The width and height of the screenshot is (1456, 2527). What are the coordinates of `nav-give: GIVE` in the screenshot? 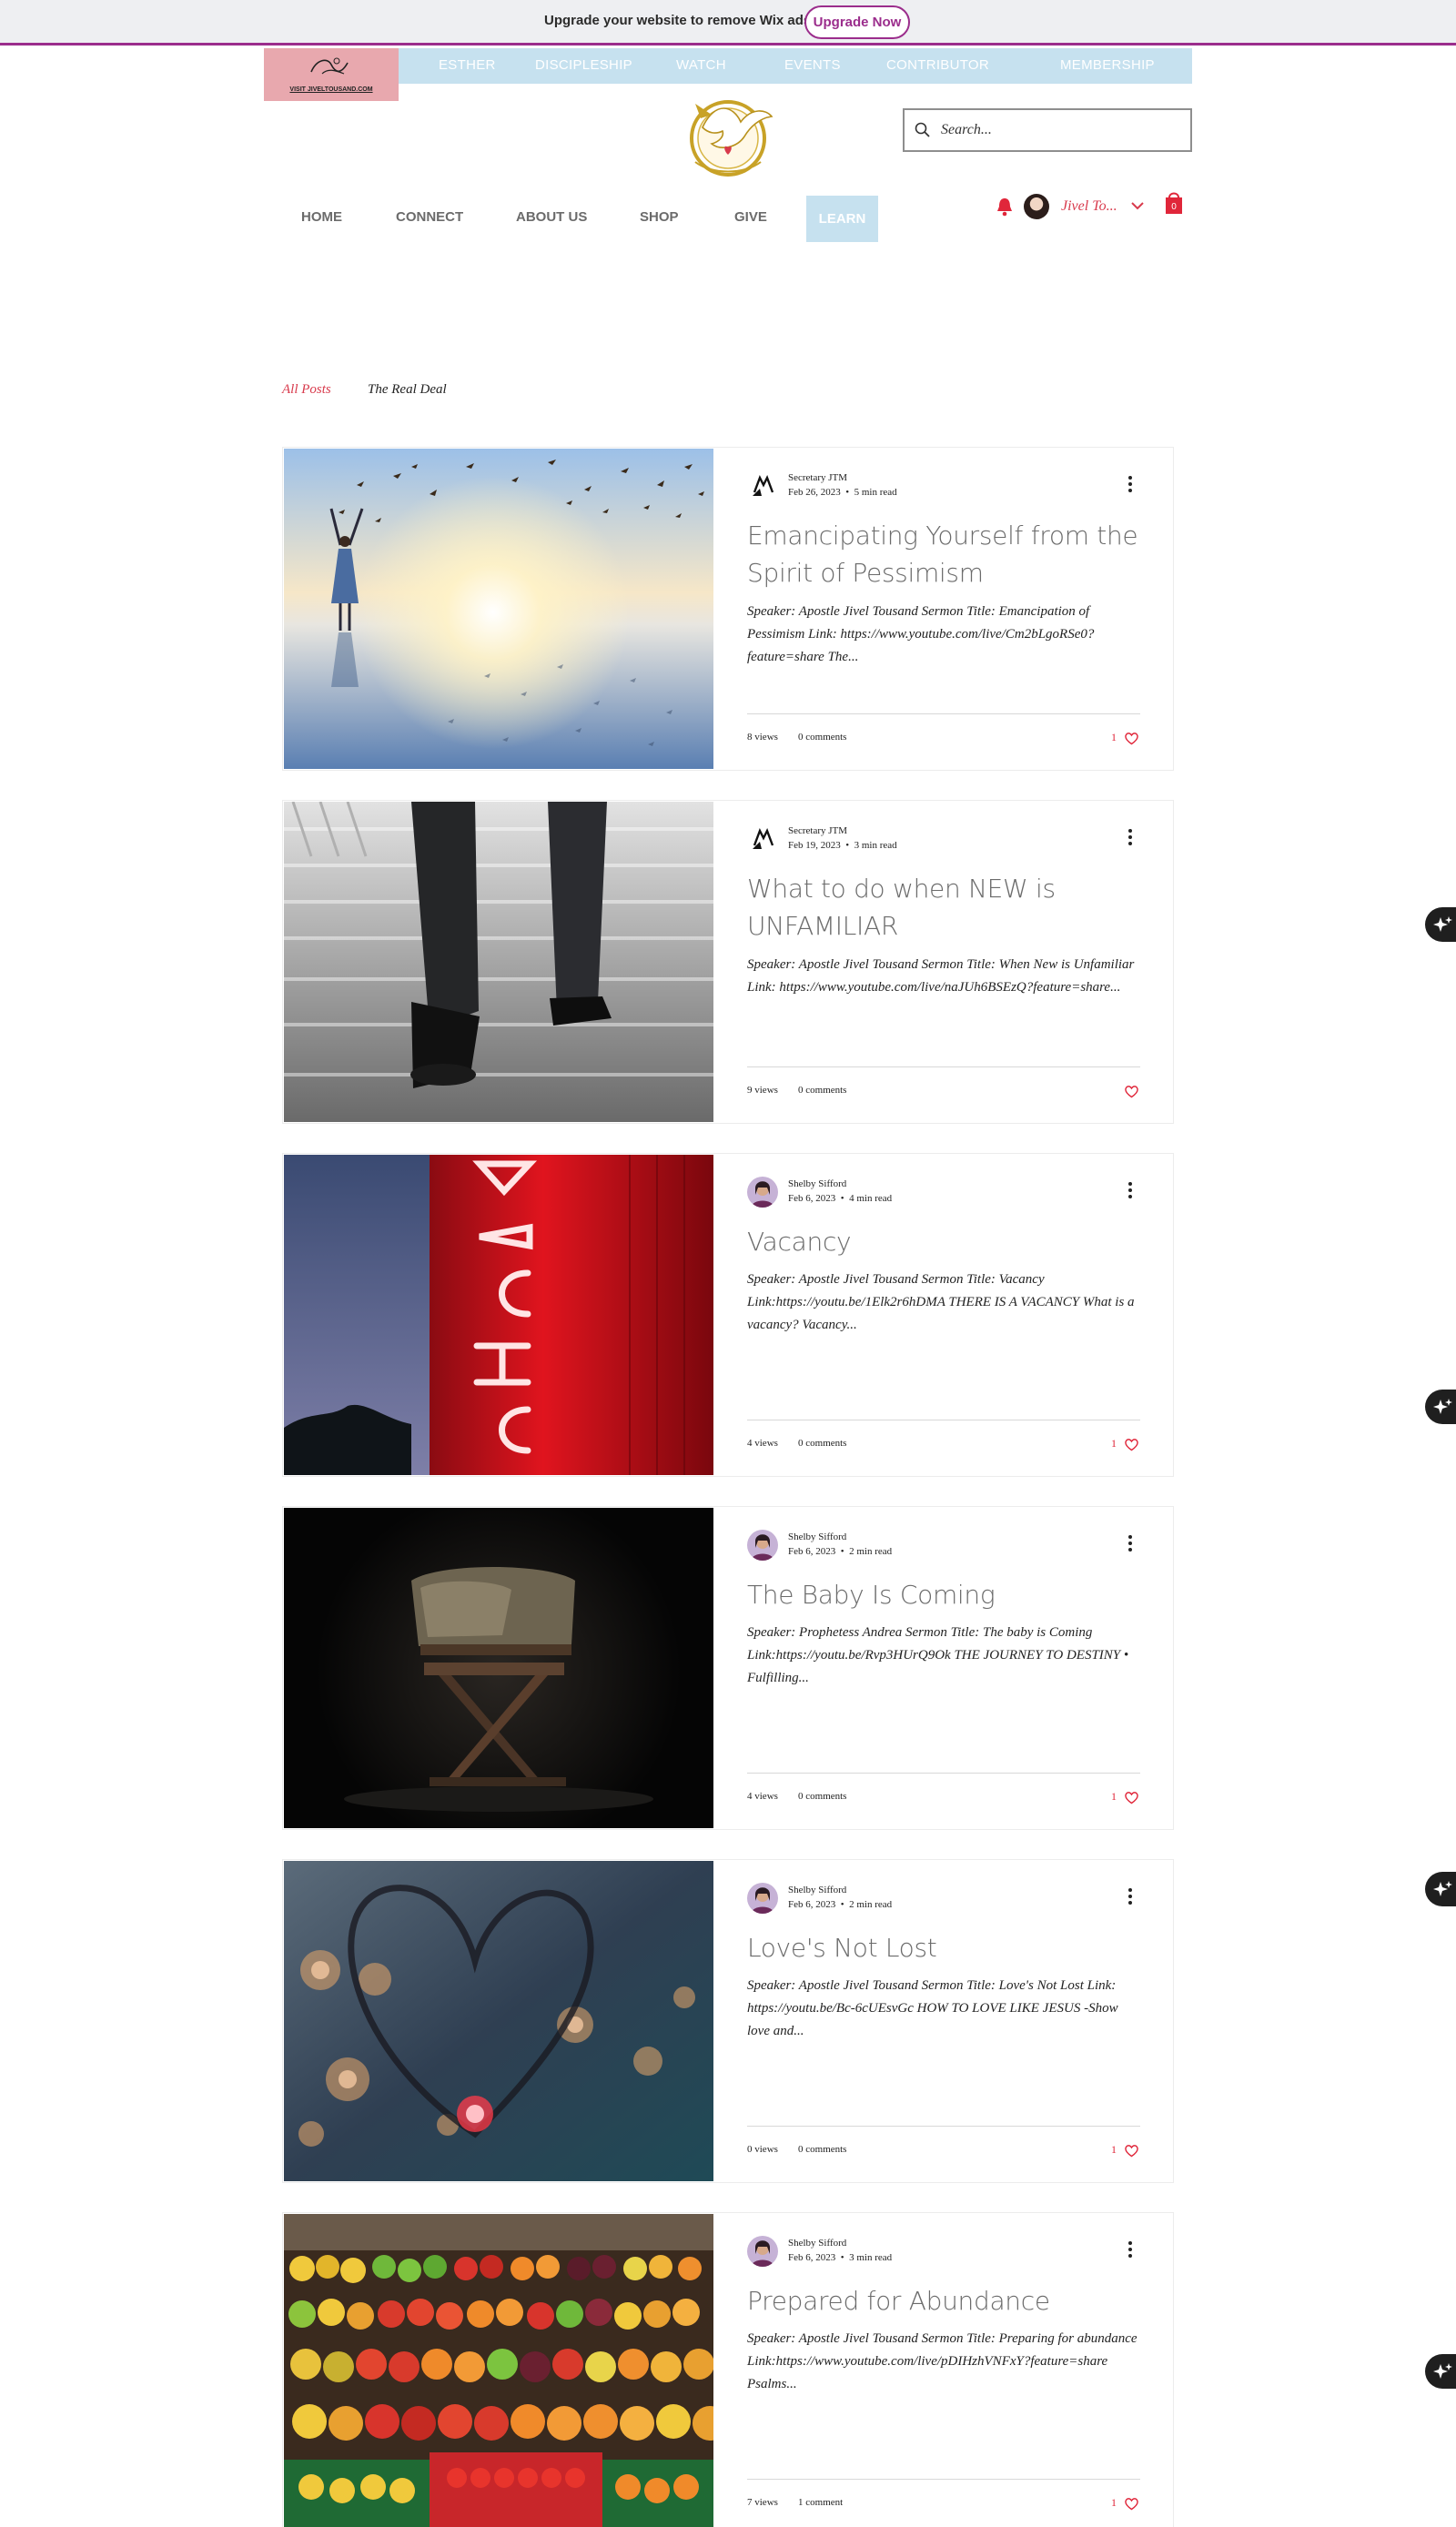 It's located at (750, 217).